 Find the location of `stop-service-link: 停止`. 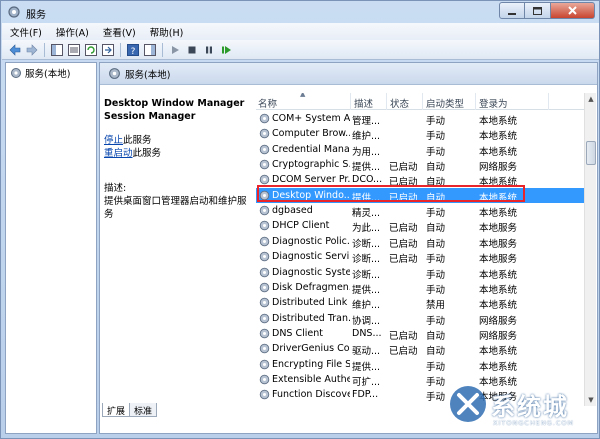

stop-service-link: 停止 is located at coordinates (113, 140).